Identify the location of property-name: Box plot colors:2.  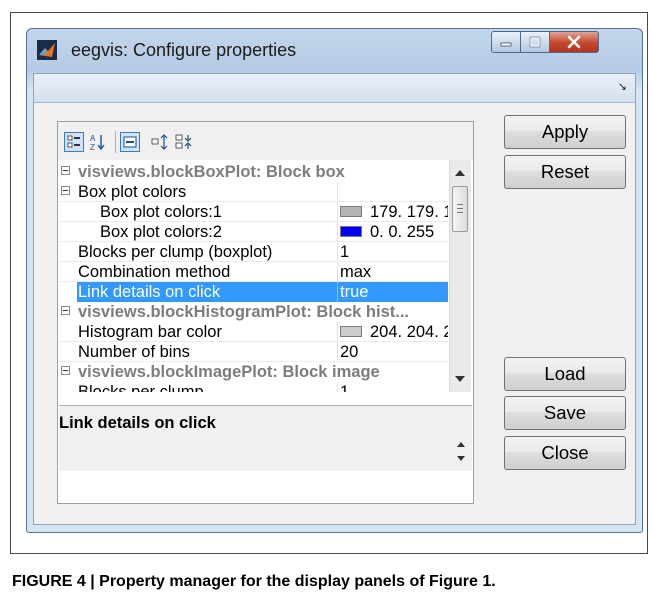
(161, 232).